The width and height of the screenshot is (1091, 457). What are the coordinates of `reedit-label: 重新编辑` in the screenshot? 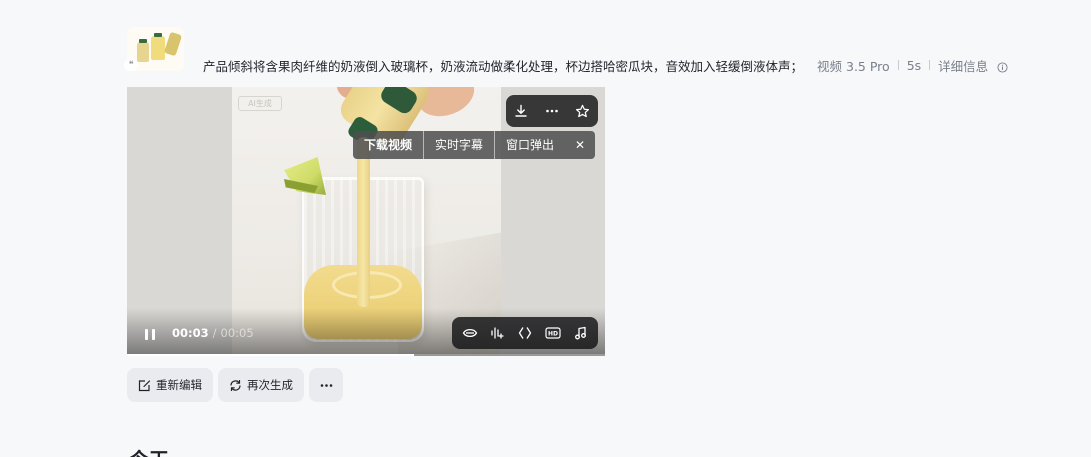 It's located at (179, 385).